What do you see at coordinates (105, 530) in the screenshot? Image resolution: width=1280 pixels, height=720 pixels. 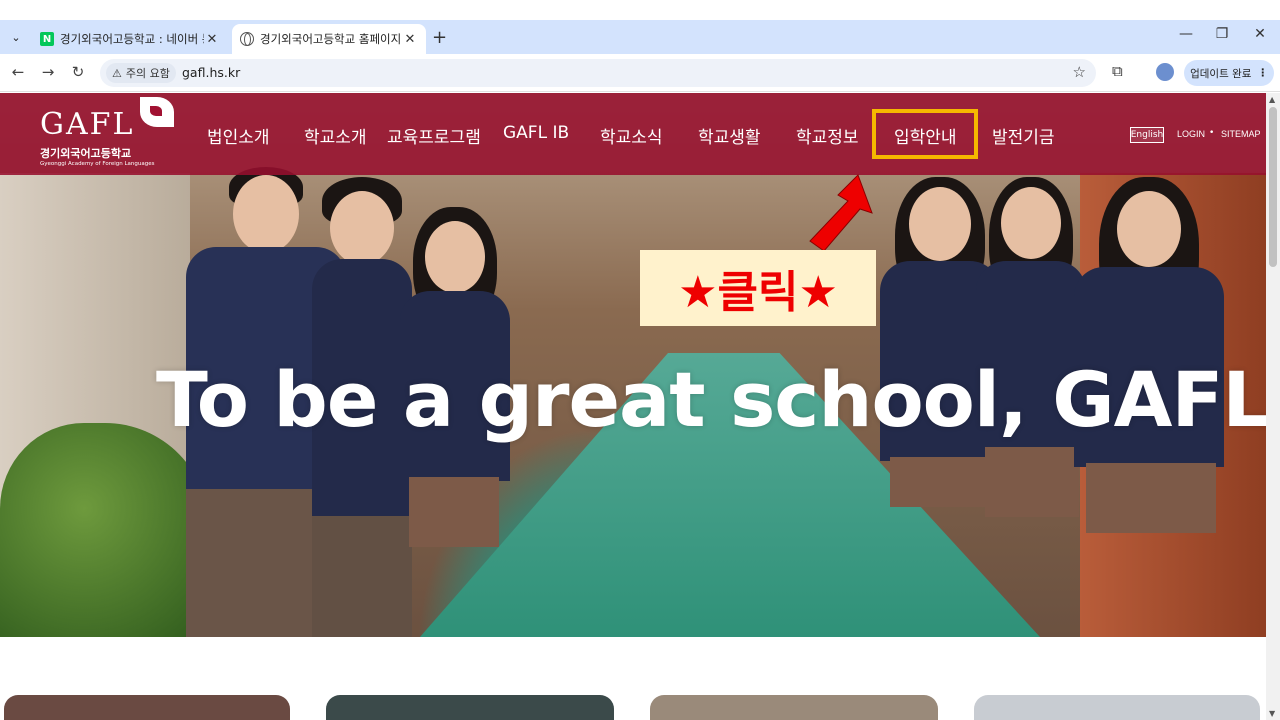 I see `hero-hedge` at bounding box center [105, 530].